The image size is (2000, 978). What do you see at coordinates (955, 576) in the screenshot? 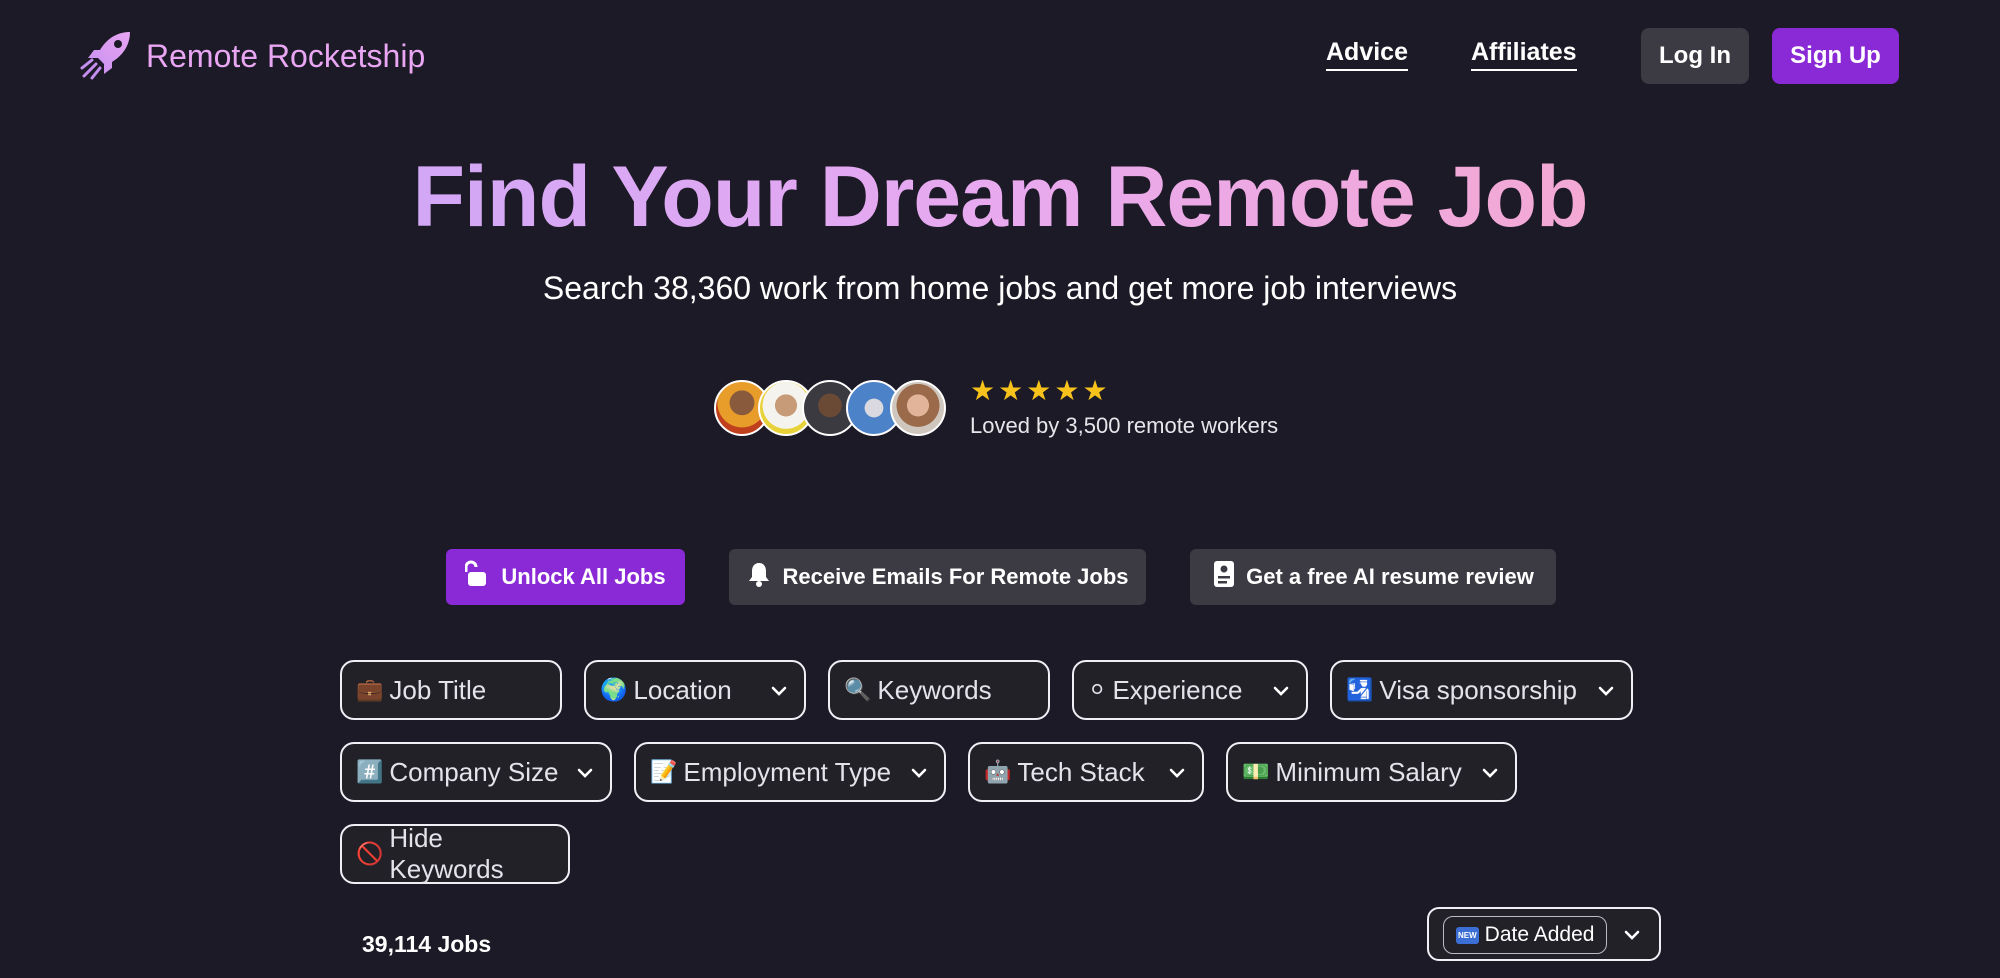
I see `receive-emails-label: Receive Emails For Remote Jobs` at bounding box center [955, 576].